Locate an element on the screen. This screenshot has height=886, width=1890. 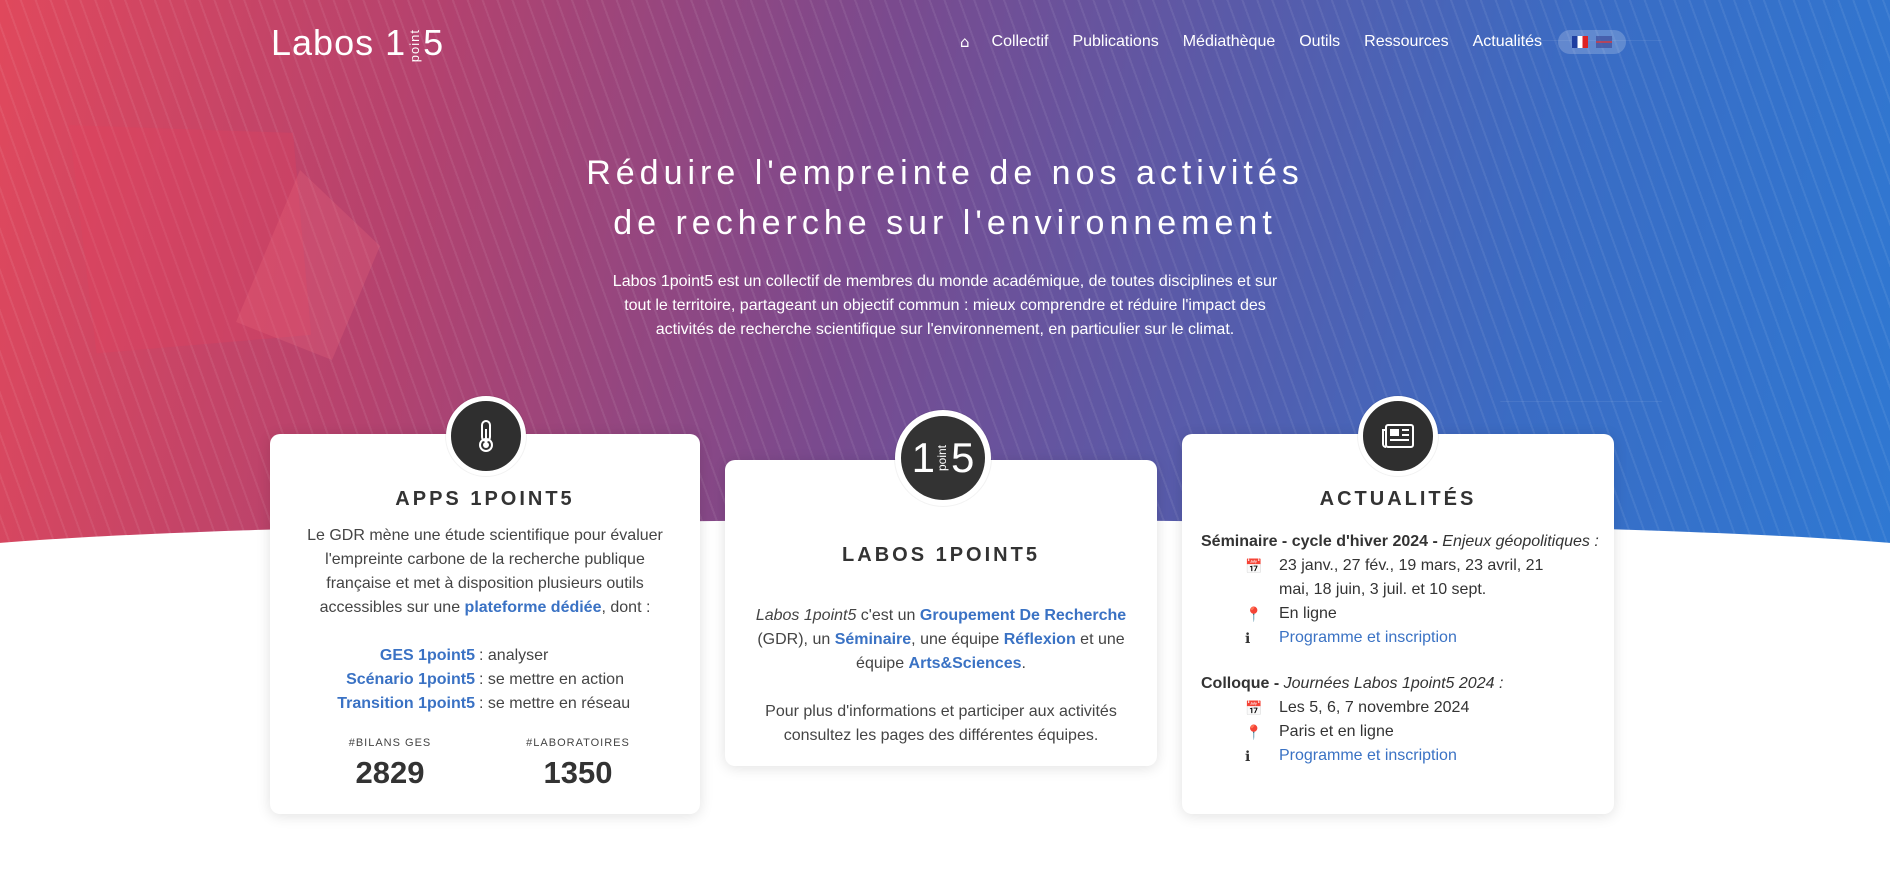
news-dates: Les 5, 6, 7 novembre 2024 is located at coordinates (1374, 707).